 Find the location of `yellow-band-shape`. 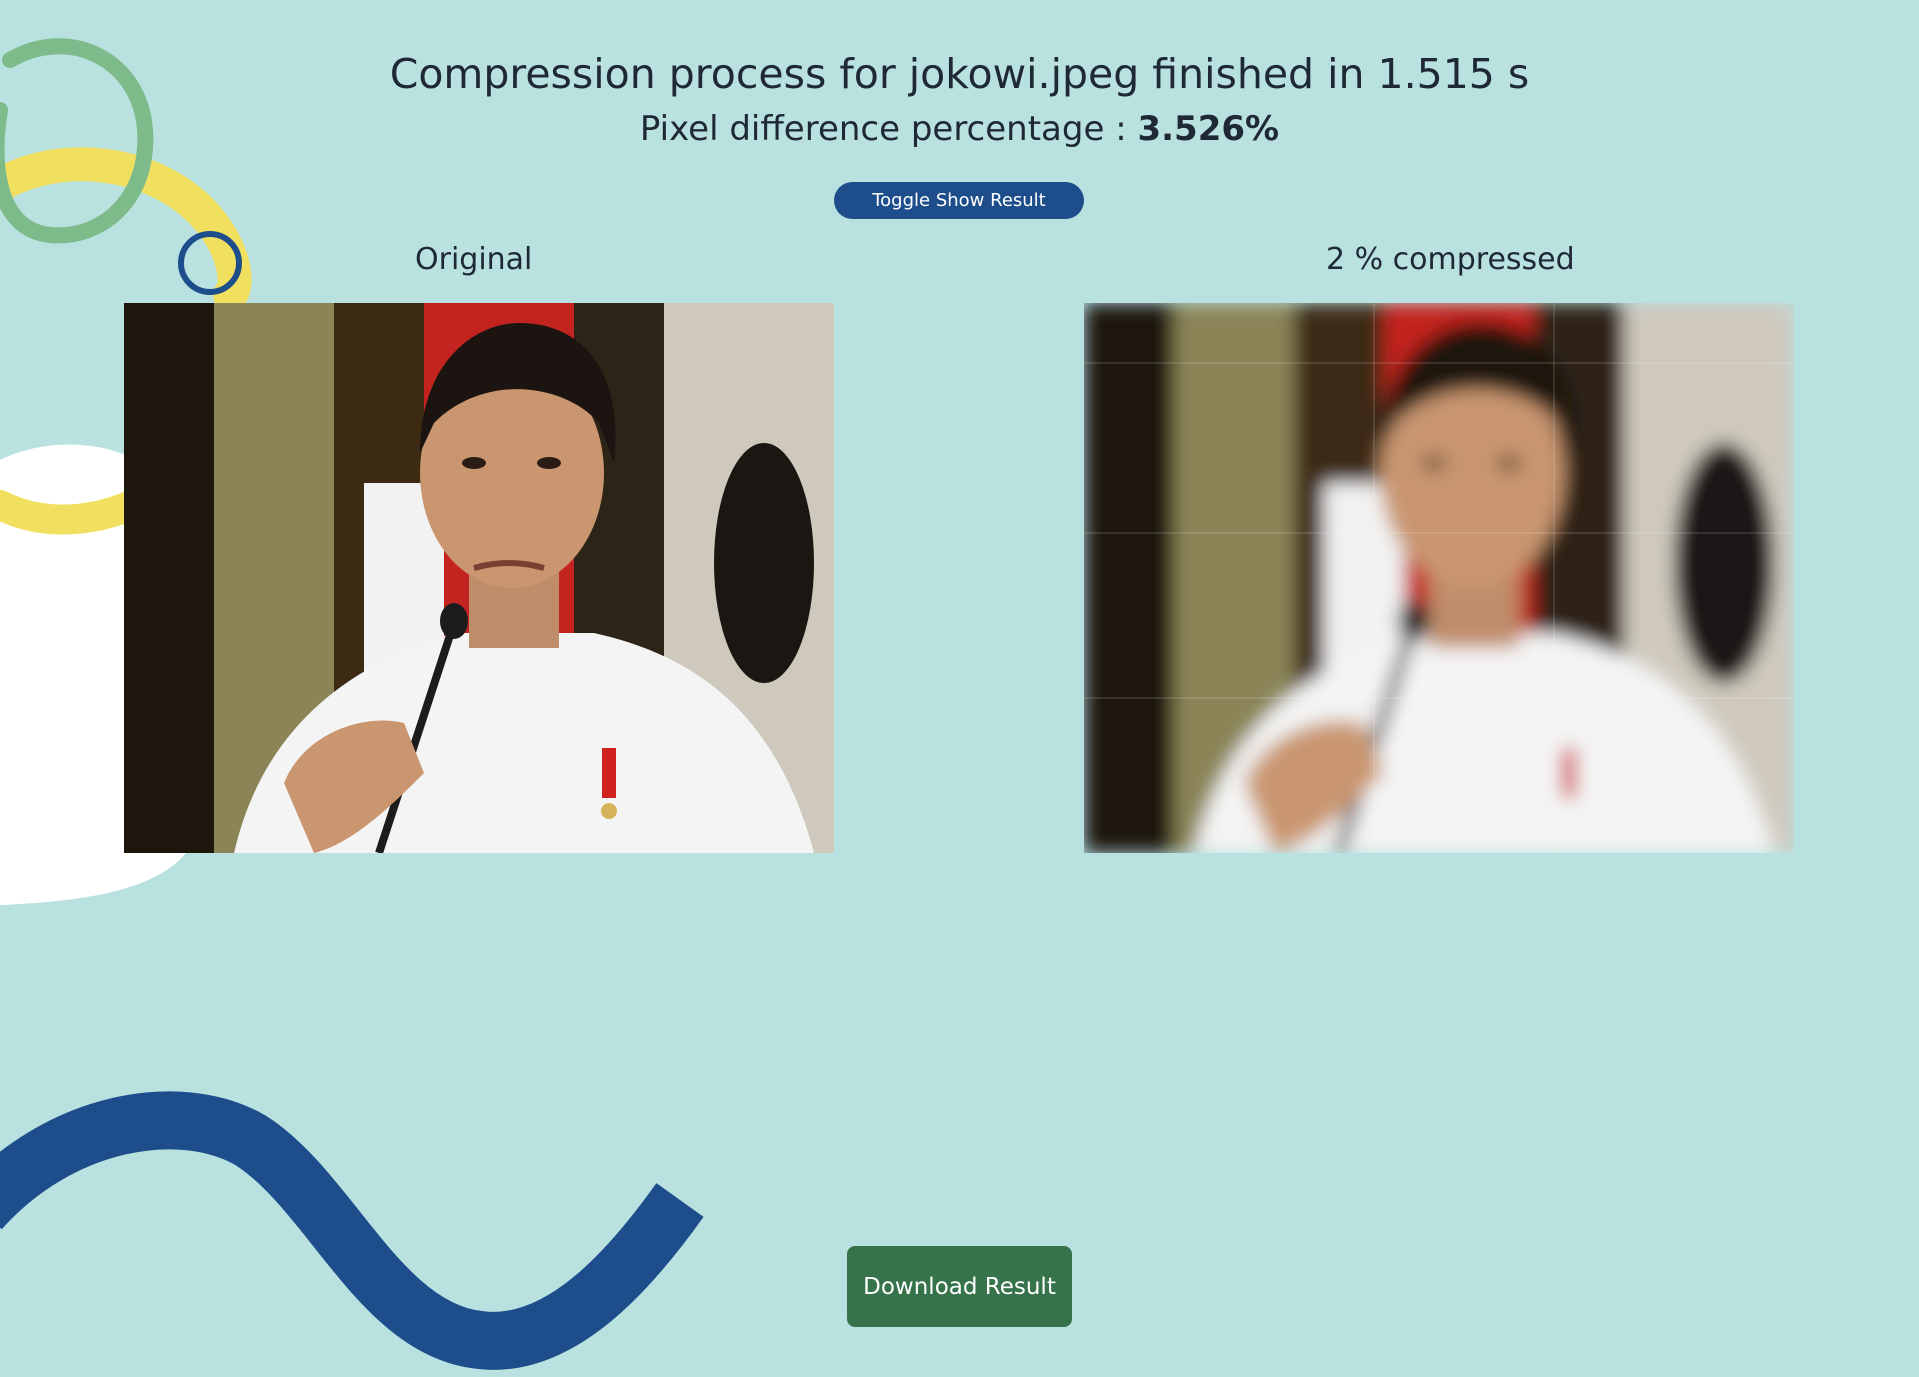

yellow-band-shape is located at coordinates (126, 229).